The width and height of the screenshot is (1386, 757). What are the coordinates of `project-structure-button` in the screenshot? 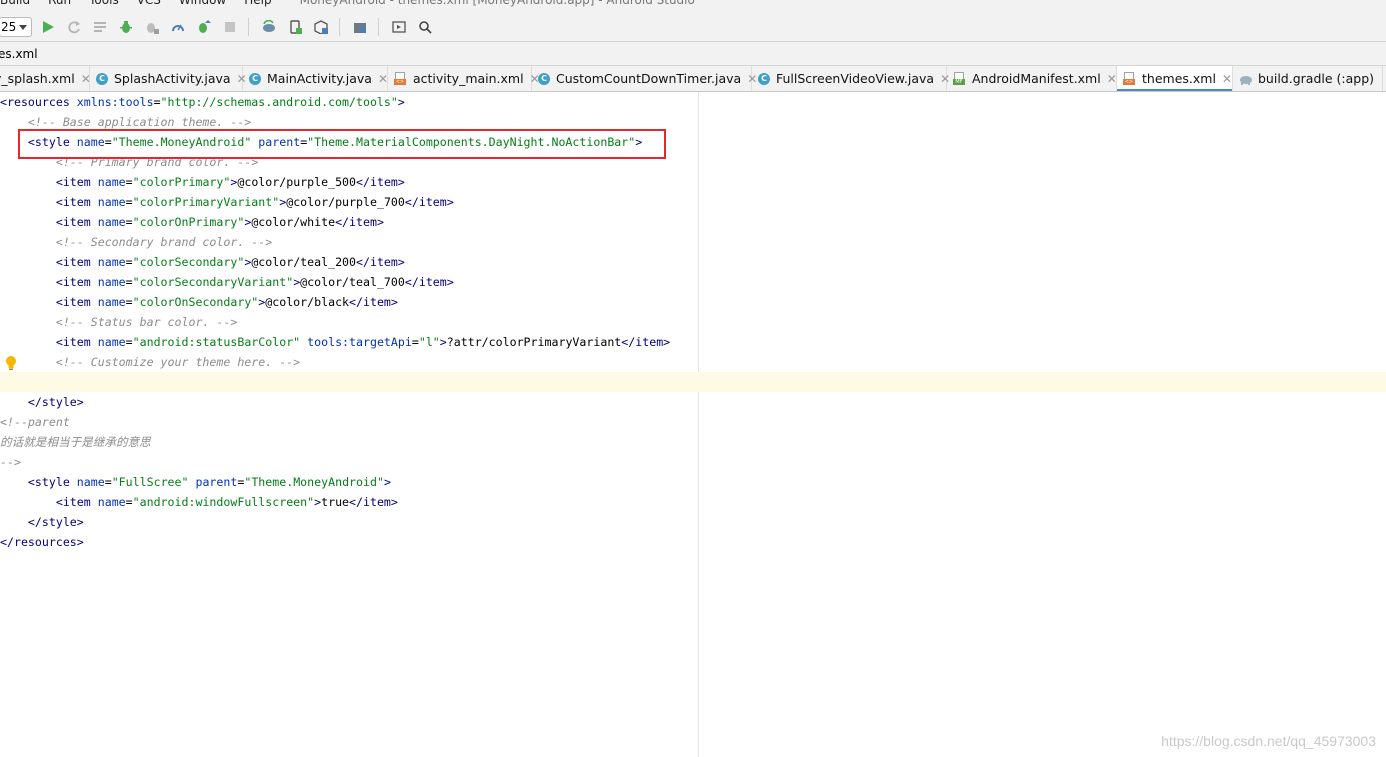 It's located at (360, 27).